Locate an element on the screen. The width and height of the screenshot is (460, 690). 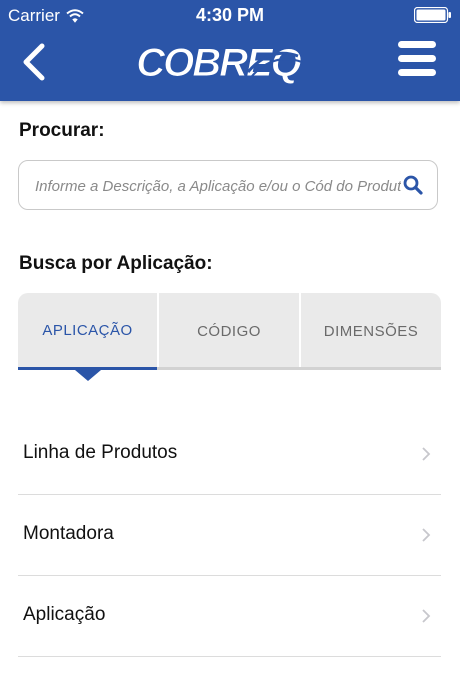
search-icon is located at coordinates (413, 185).